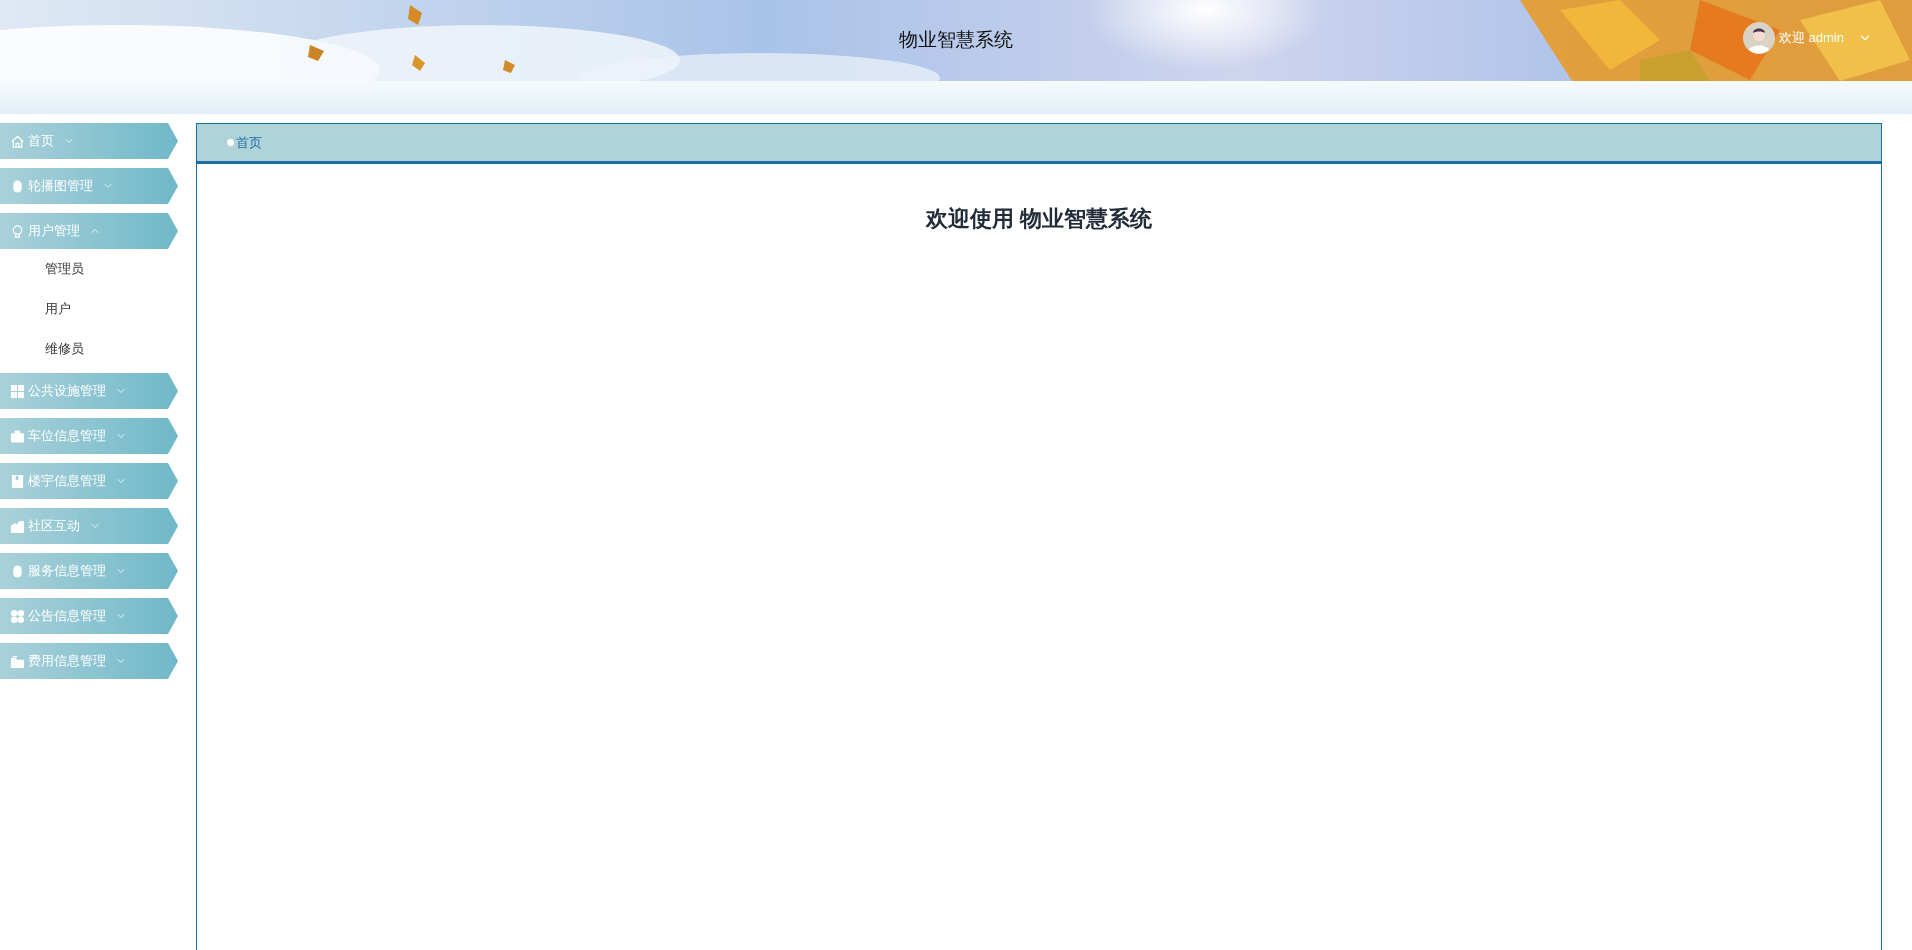  What do you see at coordinates (89, 571) in the screenshot?
I see `menu-item: 服务信息管理` at bounding box center [89, 571].